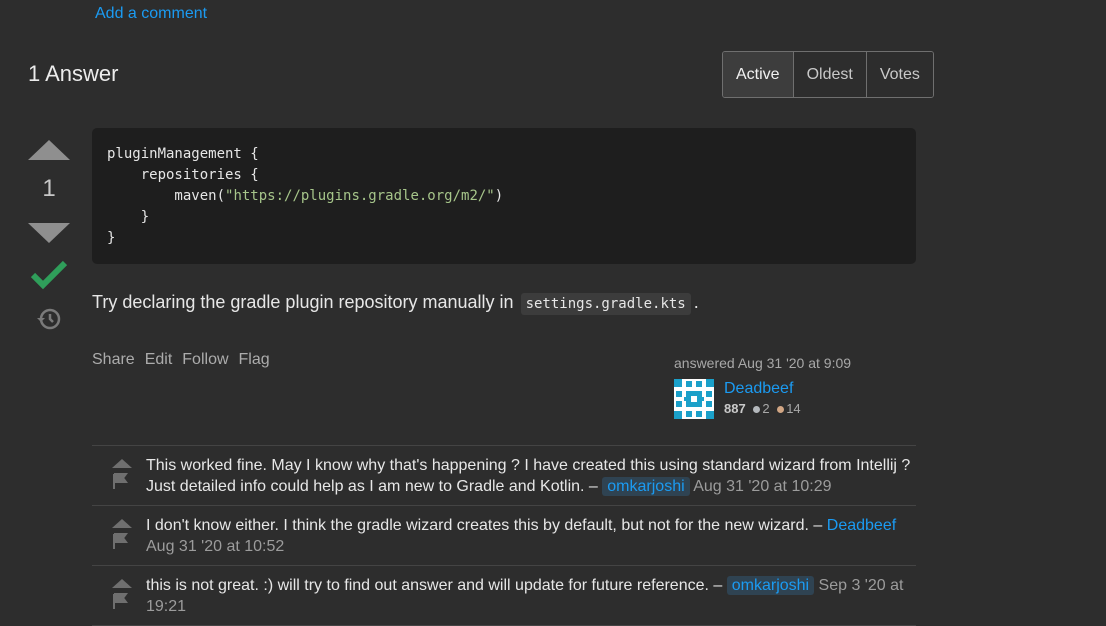 This screenshot has height=626, width=1106. Describe the element at coordinates (49, 150) in the screenshot. I see `upvote-arrow-icon` at that location.